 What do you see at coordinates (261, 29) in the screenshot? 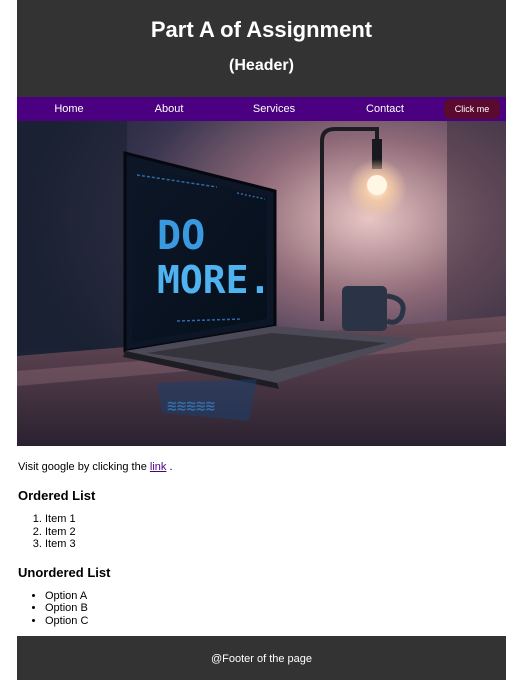
I see `page-title: Part A of Assignment` at bounding box center [261, 29].